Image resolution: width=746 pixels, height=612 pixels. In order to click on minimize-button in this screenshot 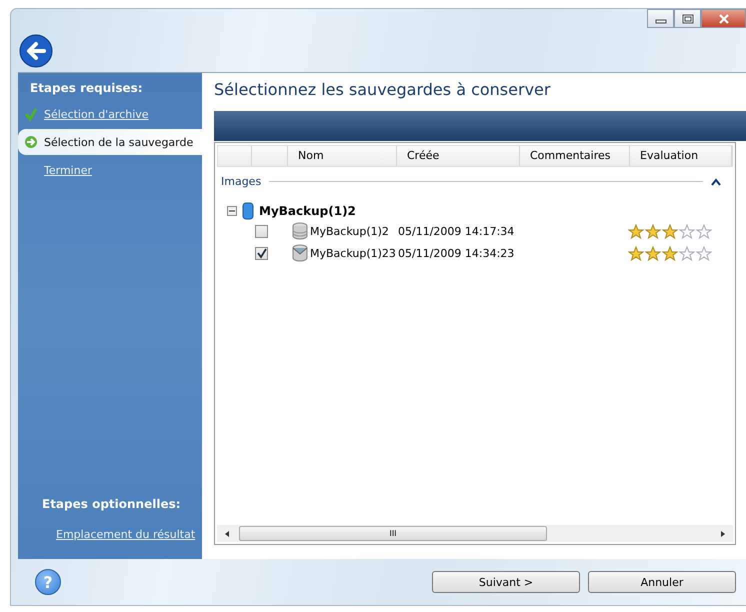, I will do `click(660, 18)`.